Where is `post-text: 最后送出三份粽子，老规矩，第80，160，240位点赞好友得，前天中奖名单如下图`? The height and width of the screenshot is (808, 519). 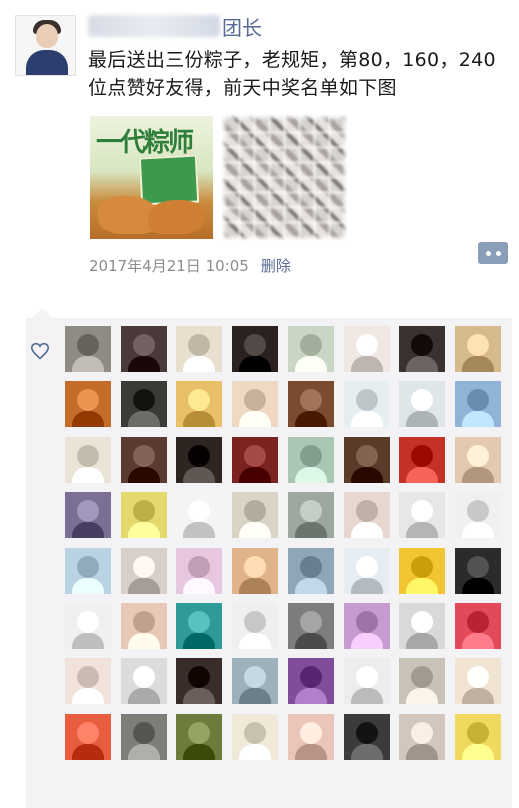
post-text: 最后送出三份粽子，老规矩，第80，160，240位点赞好友得，前天中奖名单如下图 is located at coordinates (292, 74).